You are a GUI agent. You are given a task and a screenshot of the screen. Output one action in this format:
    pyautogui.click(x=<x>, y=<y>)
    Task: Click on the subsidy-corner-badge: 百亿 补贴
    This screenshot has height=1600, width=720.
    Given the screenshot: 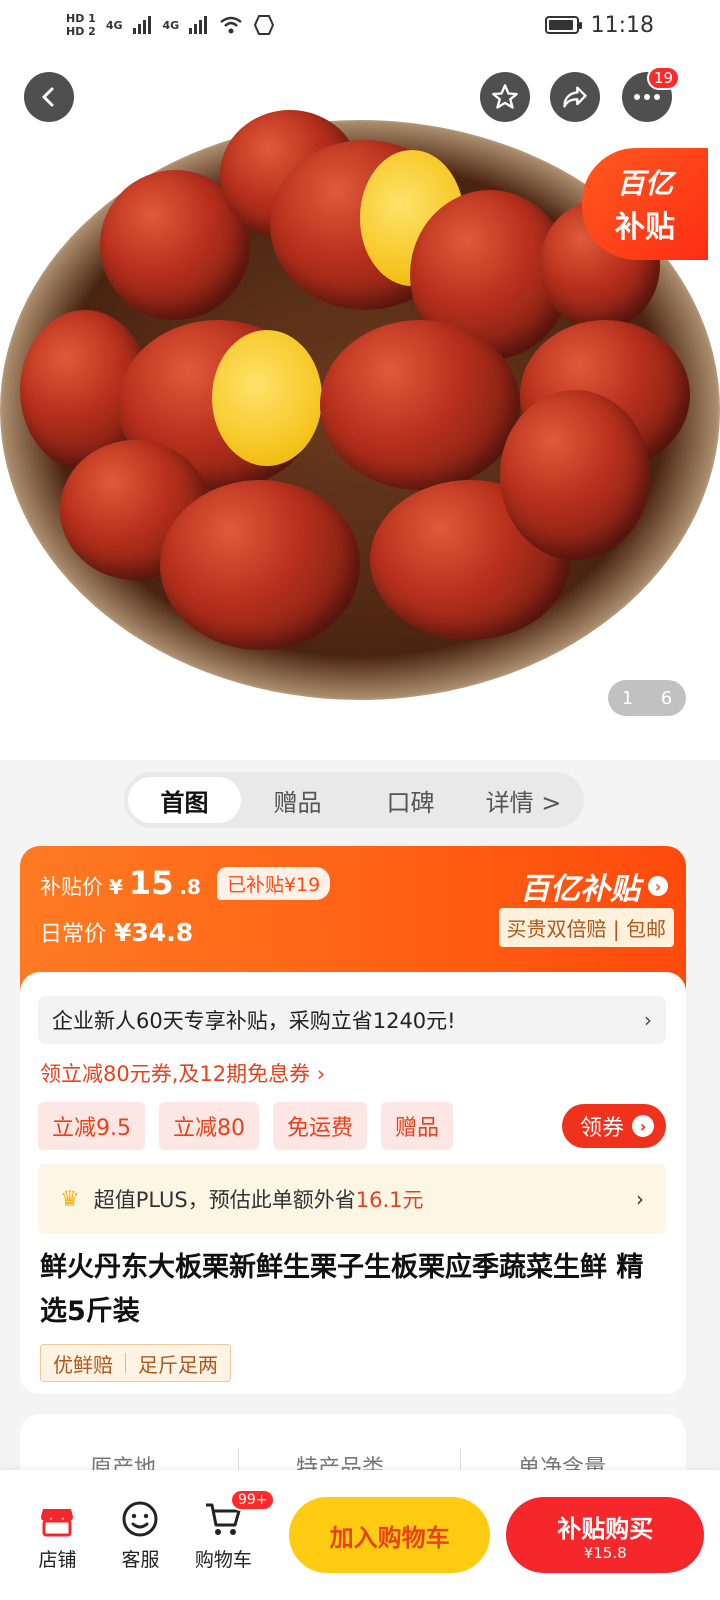 What is the action you would take?
    pyautogui.click(x=645, y=204)
    